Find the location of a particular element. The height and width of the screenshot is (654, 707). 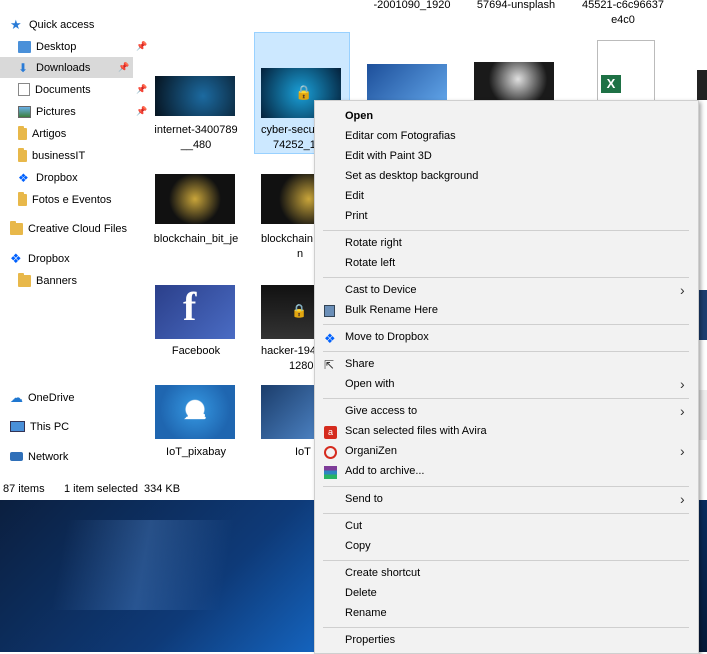

computer-icon is located at coordinates (17, 426).